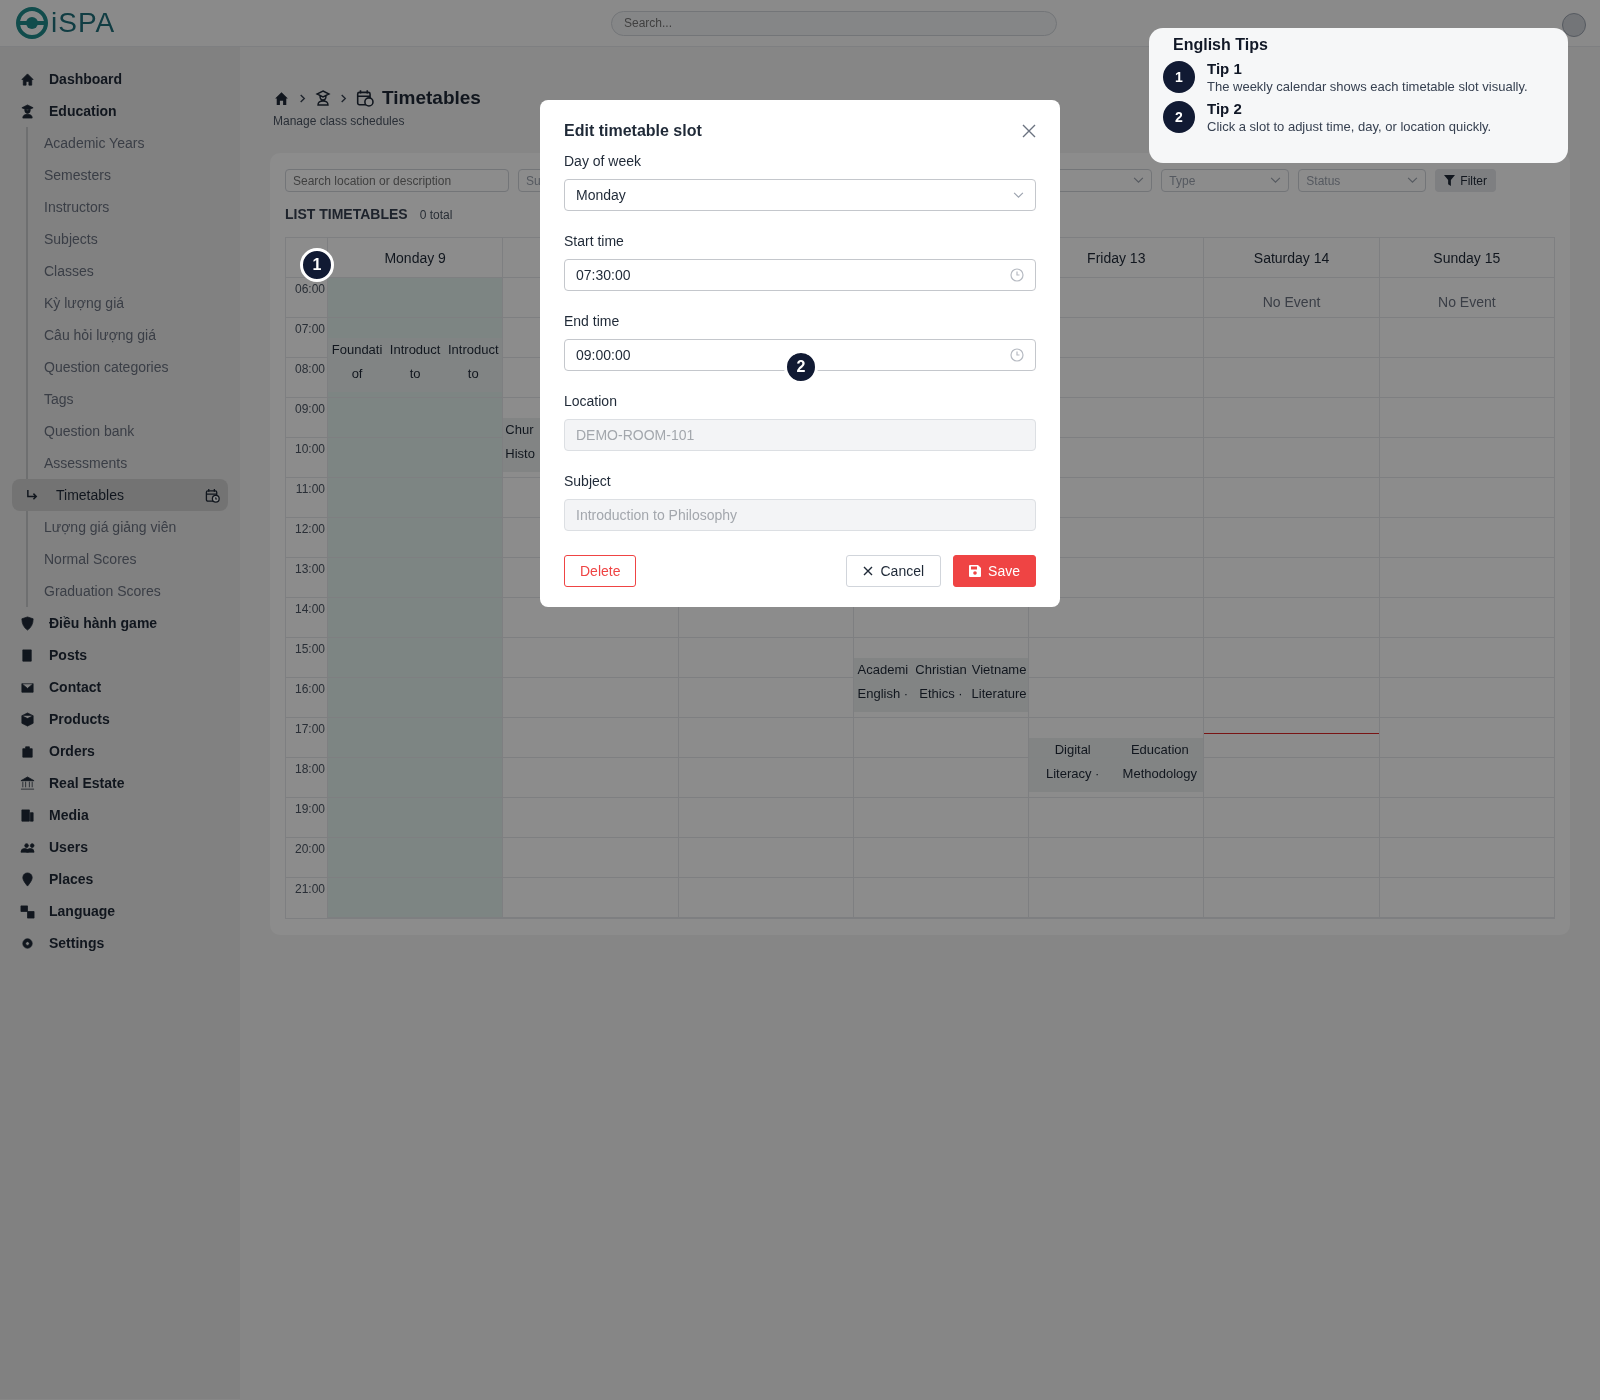 Image resolution: width=1600 pixels, height=1400 pixels. I want to click on funnel-icon, so click(1450, 180).